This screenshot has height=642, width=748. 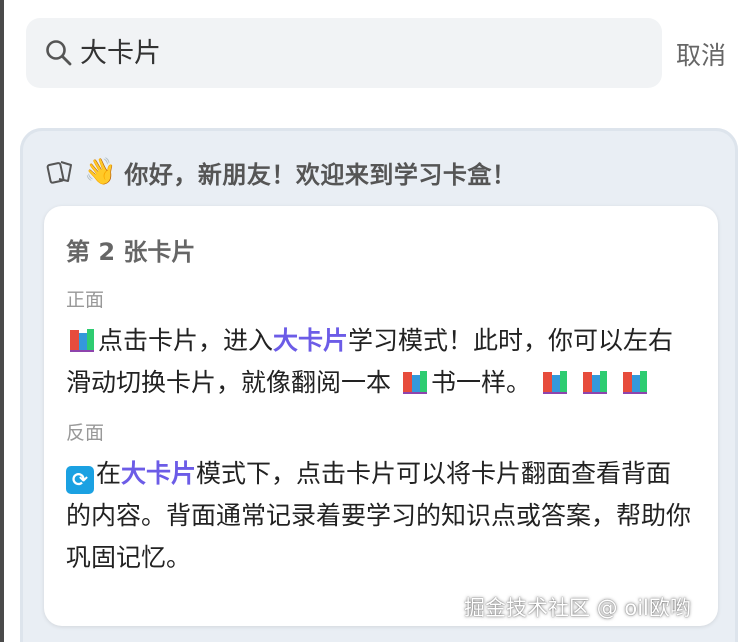 What do you see at coordinates (120, 53) in the screenshot?
I see `search-input: 大卡片` at bounding box center [120, 53].